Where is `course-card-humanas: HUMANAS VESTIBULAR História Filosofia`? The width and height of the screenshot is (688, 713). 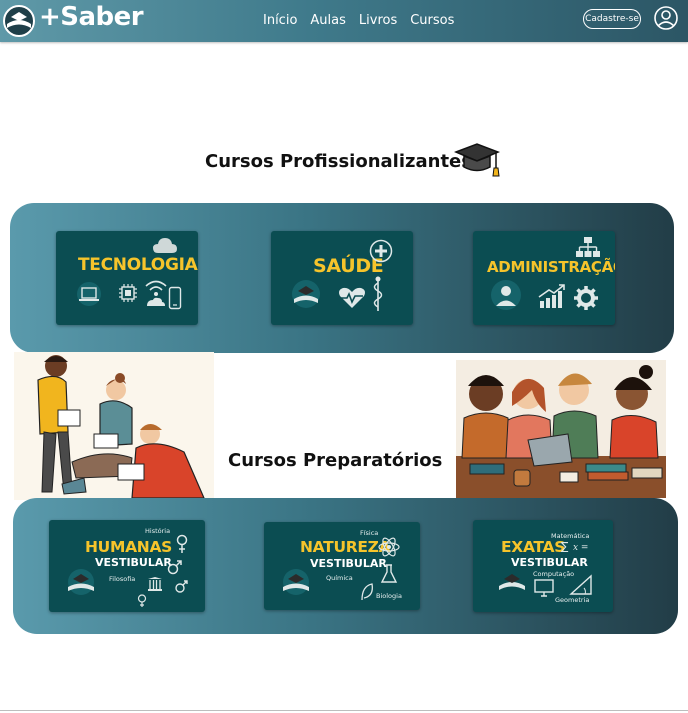
course-card-humanas: HUMANAS VESTIBULAR História Filosofia is located at coordinates (127, 566).